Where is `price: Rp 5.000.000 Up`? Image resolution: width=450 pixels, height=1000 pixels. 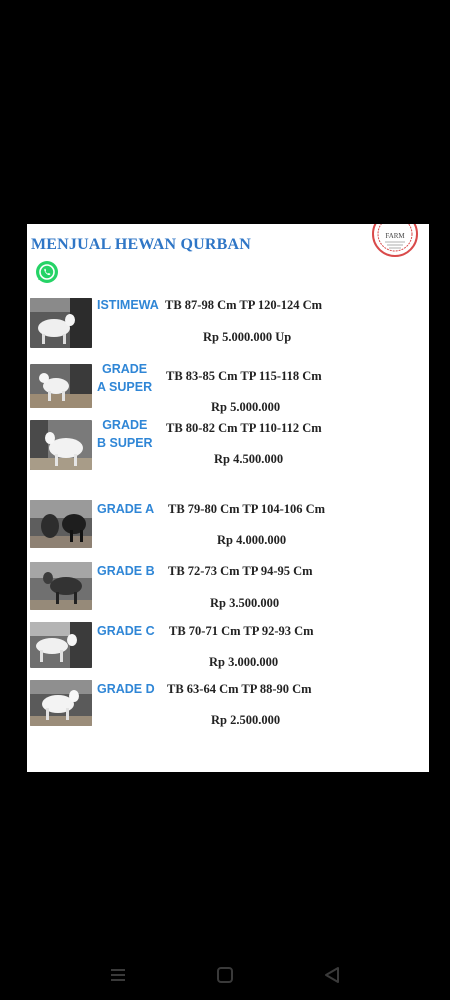
price: Rp 5.000.000 Up is located at coordinates (247, 337).